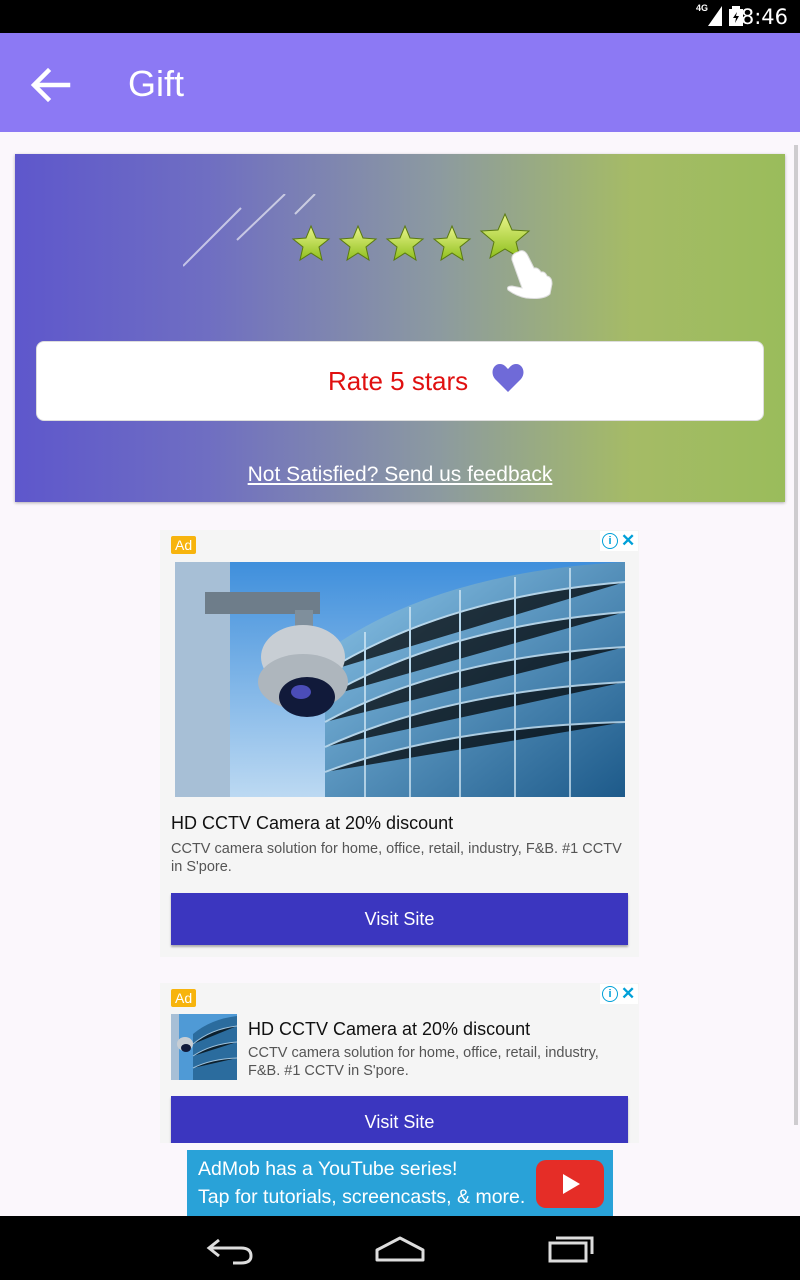  I want to click on youtube-play-icon, so click(570, 1184).